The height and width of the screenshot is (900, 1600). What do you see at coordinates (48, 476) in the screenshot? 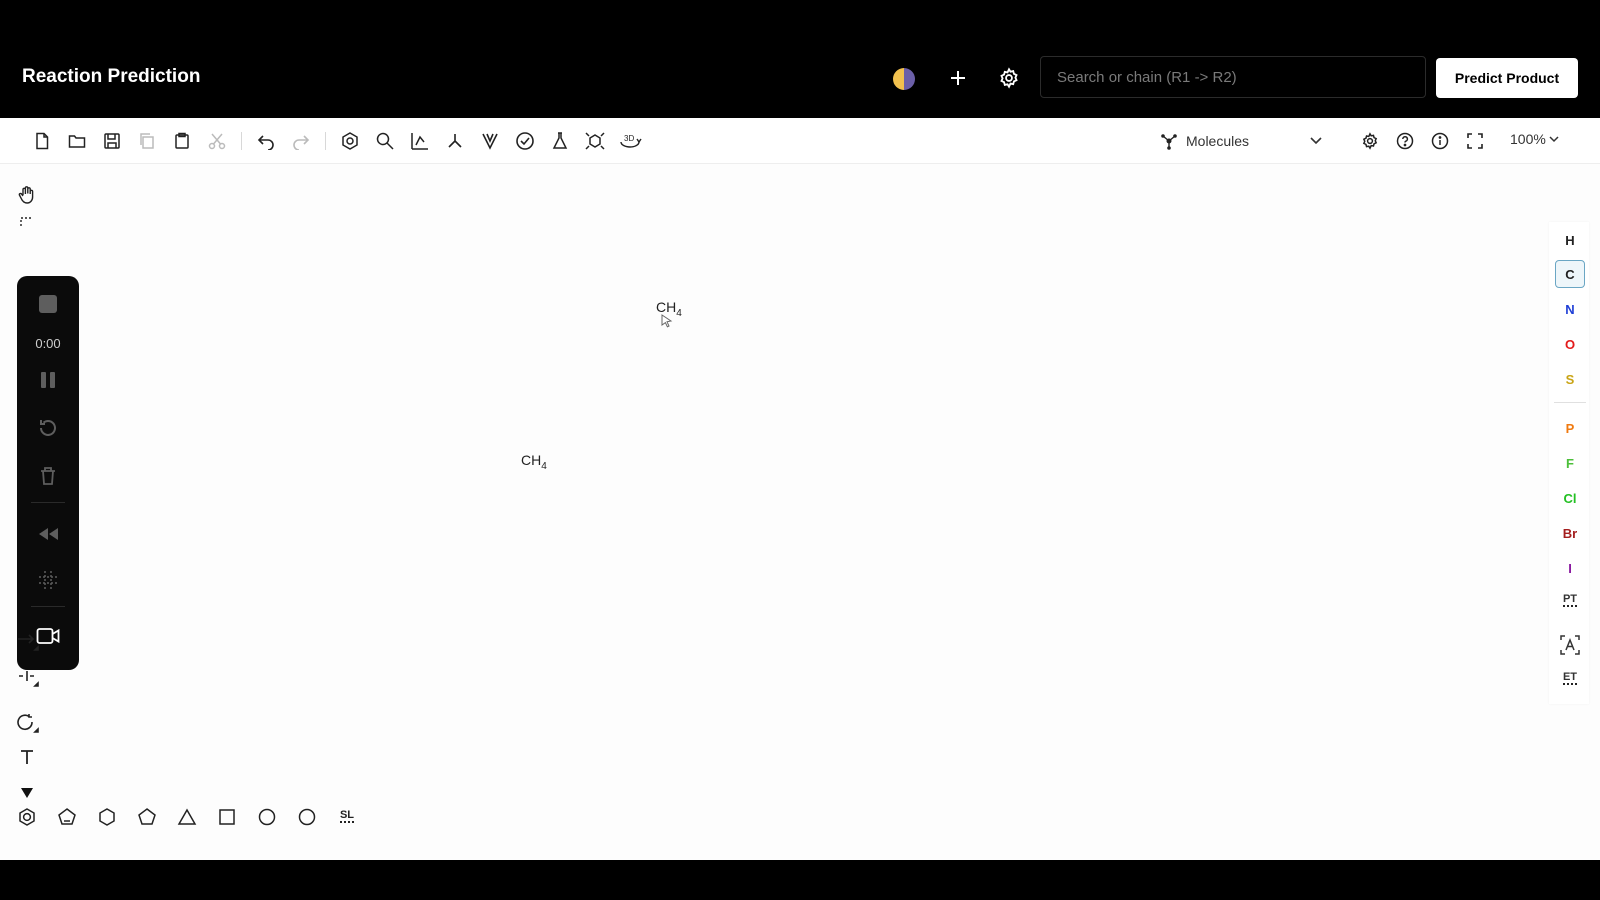
I see `trash-icon` at bounding box center [48, 476].